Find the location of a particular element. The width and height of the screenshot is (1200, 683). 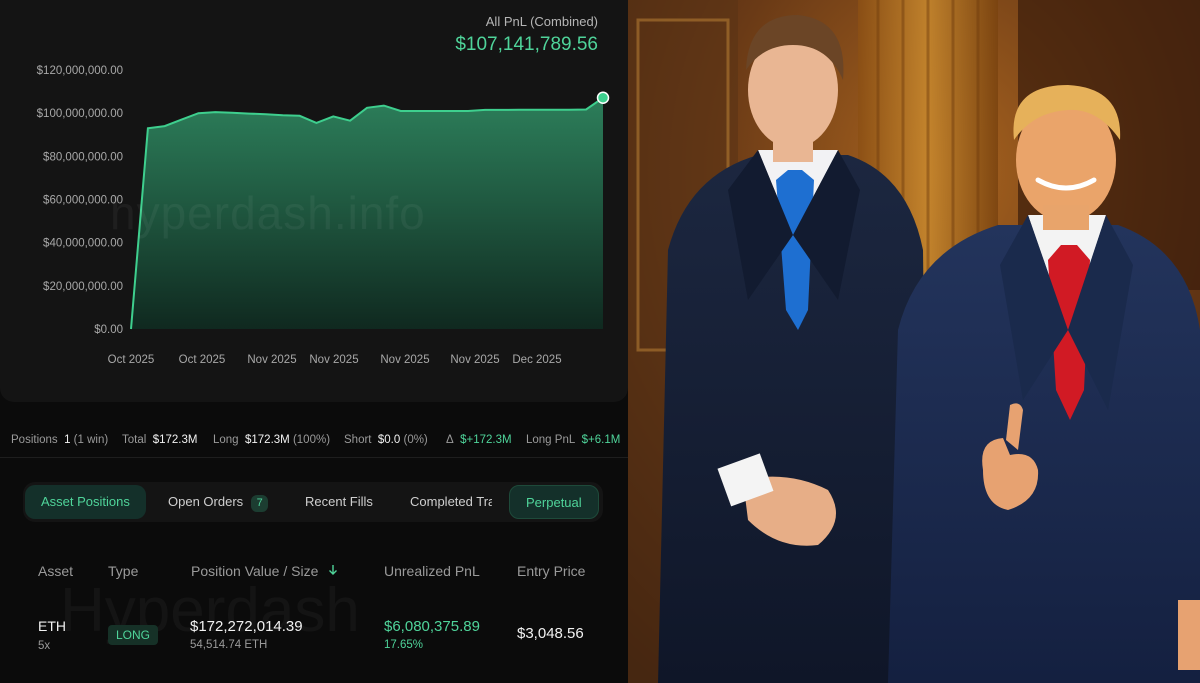

stat-long-pnl: Long PnL $+6.1M is located at coordinates (573, 440).